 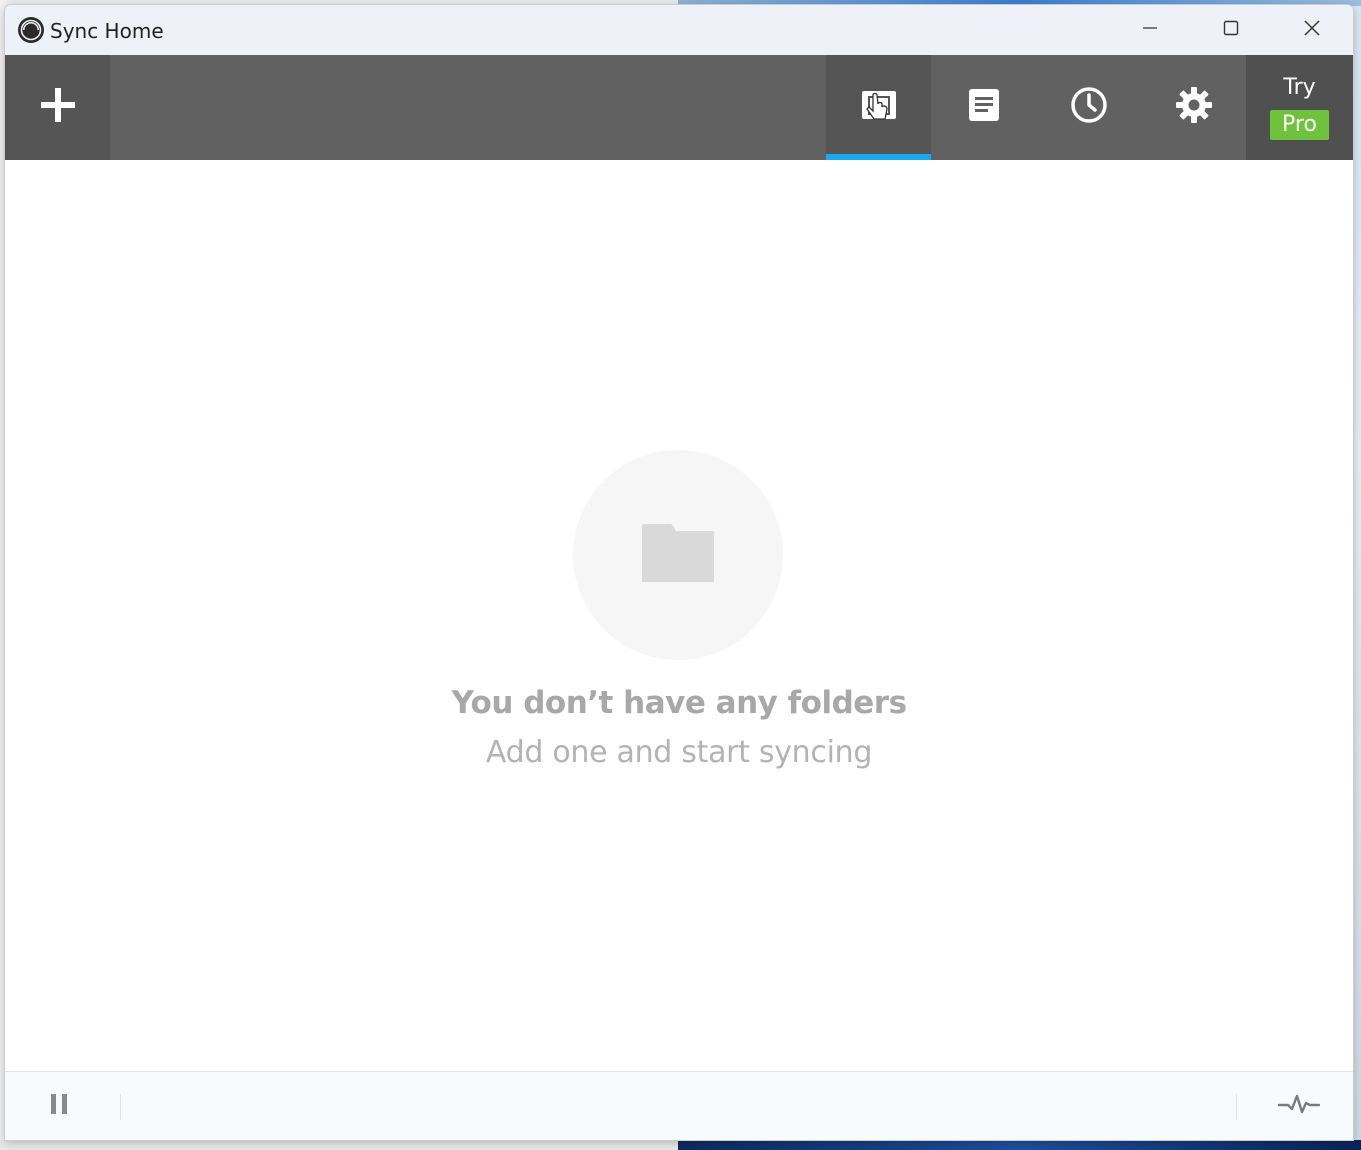 I want to click on maximize-icon, so click(x=1231, y=30).